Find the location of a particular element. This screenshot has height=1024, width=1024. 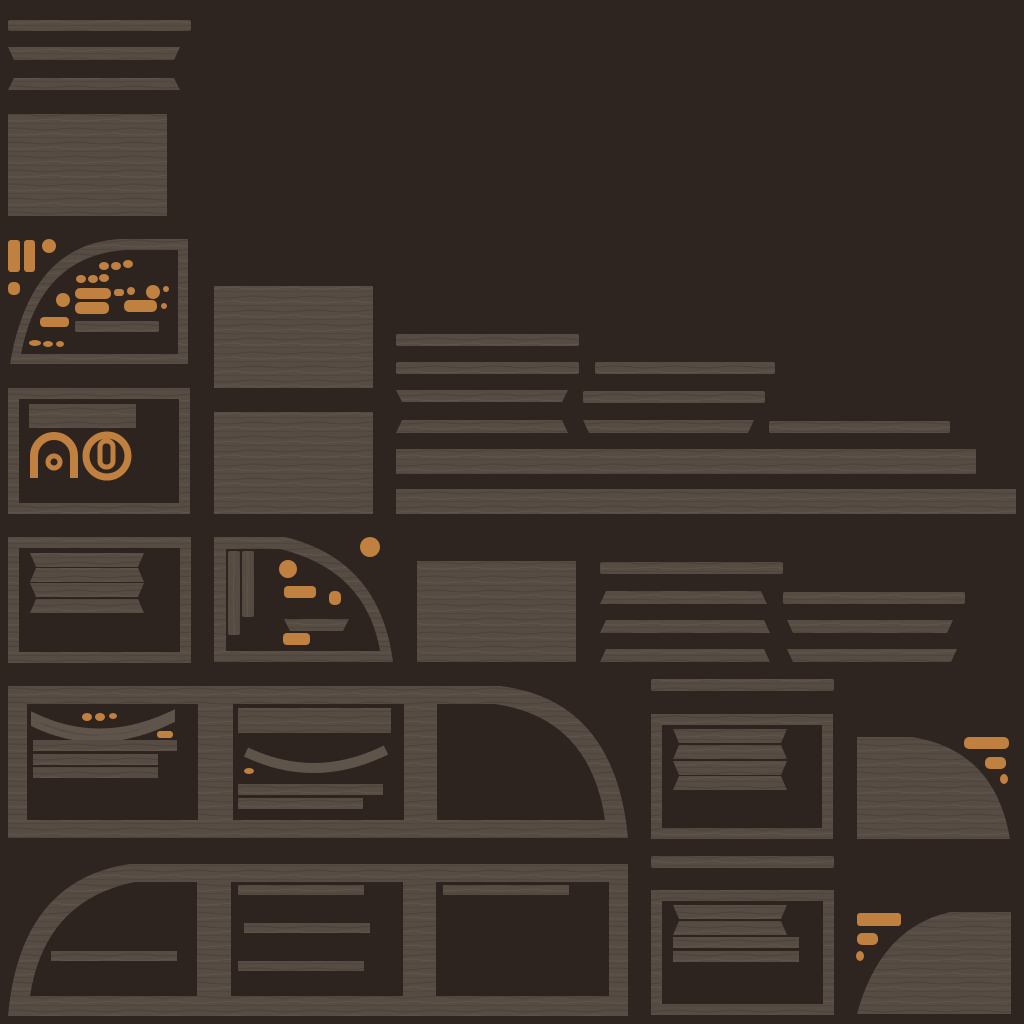

strip-group-top-left is located at coordinates (99, 55).